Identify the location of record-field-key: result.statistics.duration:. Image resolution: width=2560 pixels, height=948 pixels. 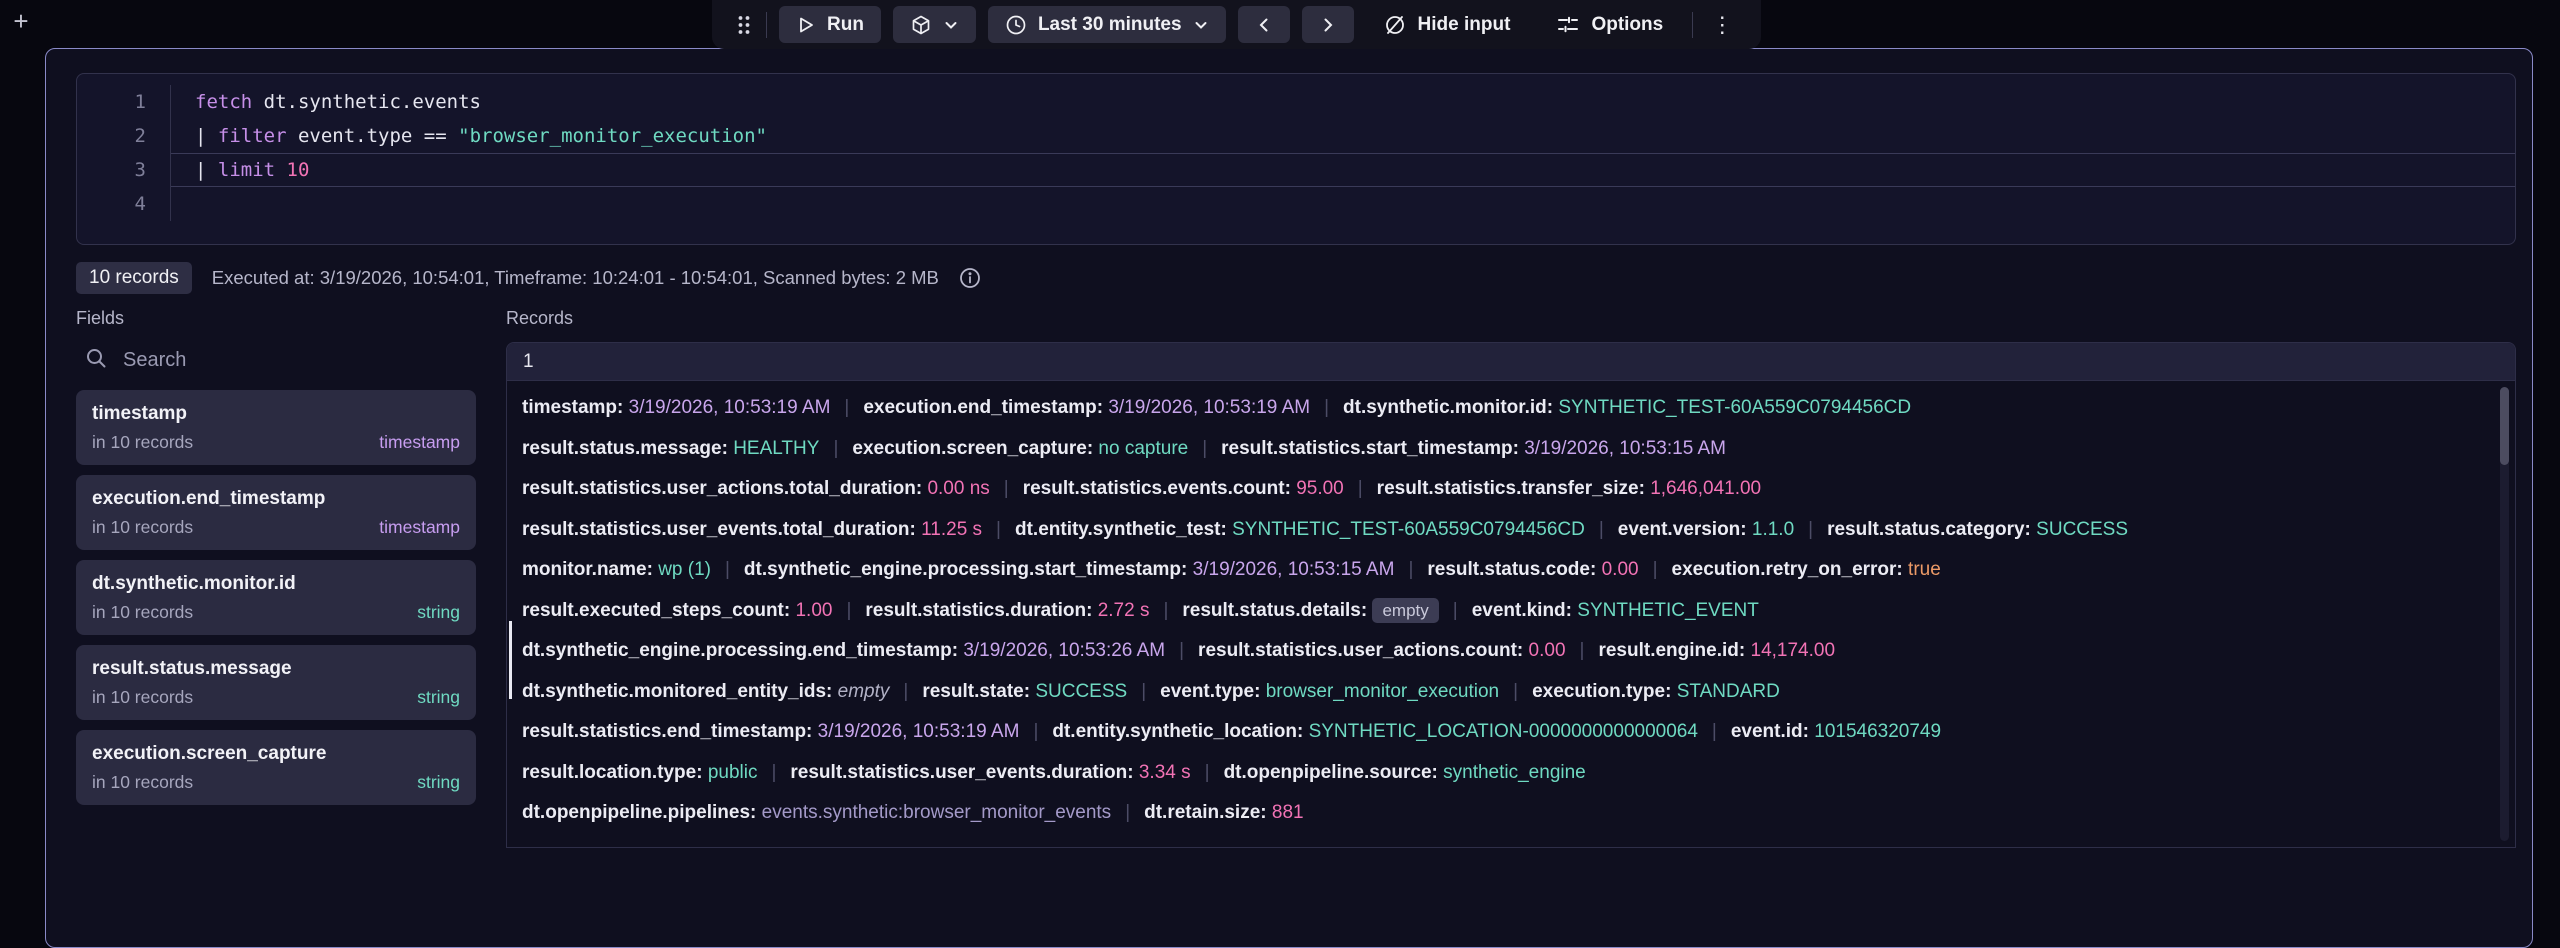
(981, 610).